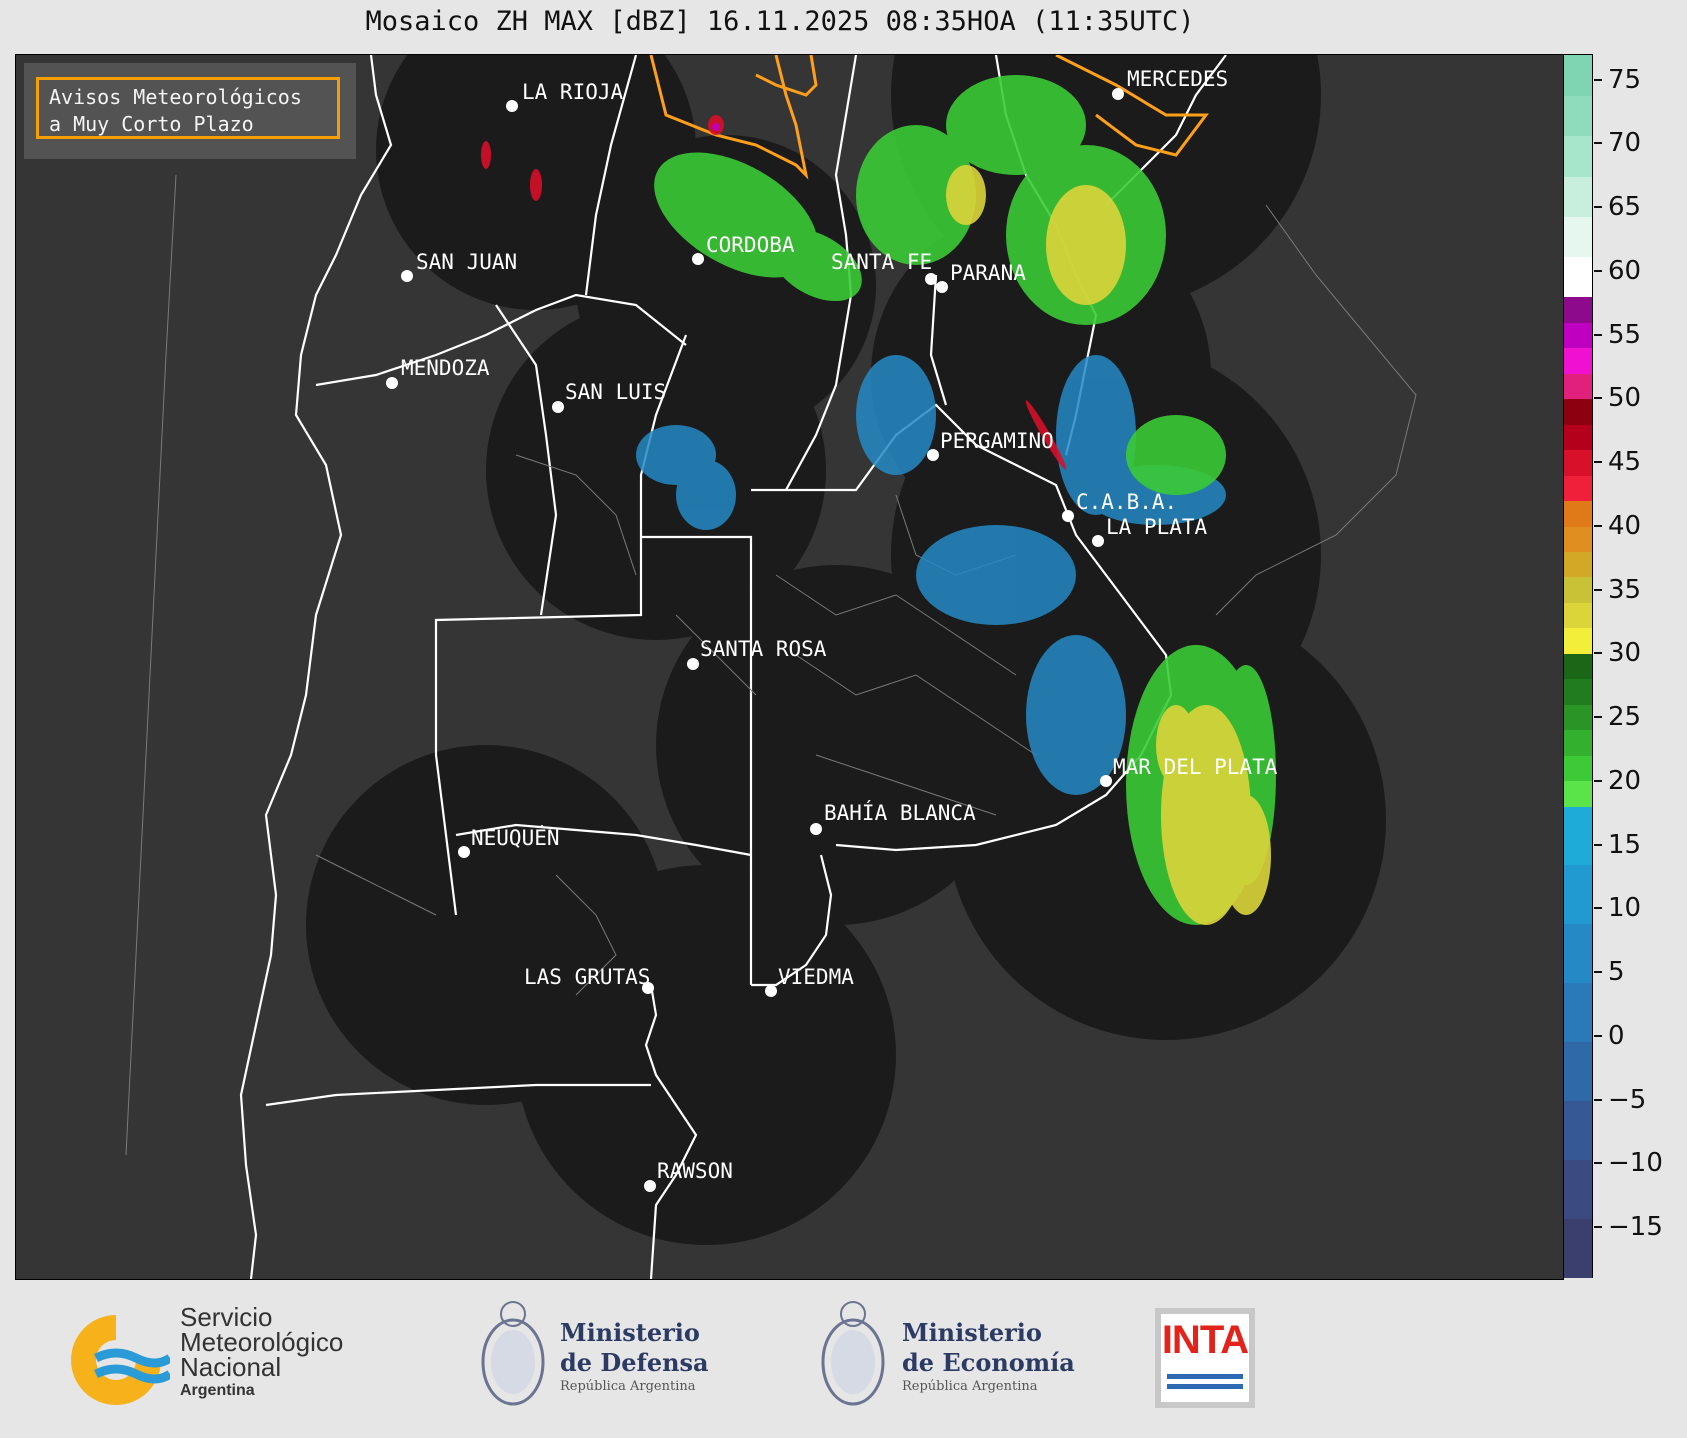 The image size is (1687, 1438). What do you see at coordinates (1625, 270) in the screenshot?
I see `colorbar-tick-label: 60` at bounding box center [1625, 270].